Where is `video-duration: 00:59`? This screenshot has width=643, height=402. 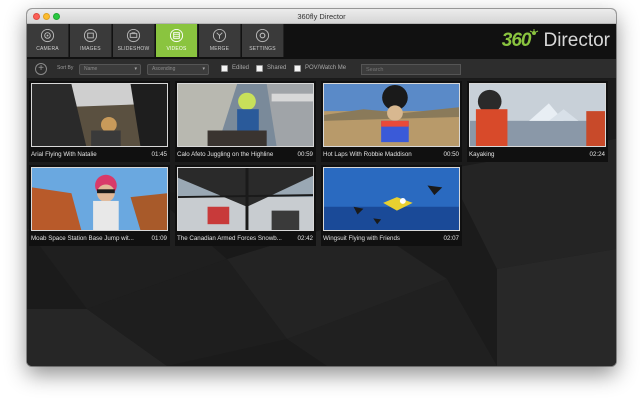
video-duration: 00:59 is located at coordinates (305, 154).